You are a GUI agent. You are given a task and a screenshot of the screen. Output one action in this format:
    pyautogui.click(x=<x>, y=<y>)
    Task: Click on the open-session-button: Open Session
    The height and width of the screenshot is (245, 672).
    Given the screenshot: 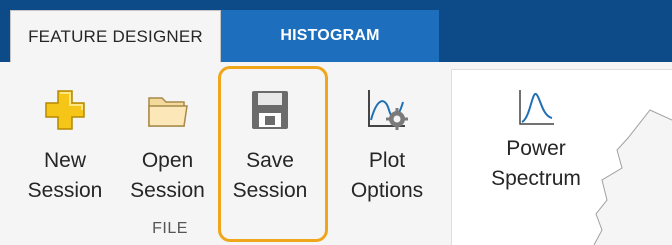 What is the action you would take?
    pyautogui.click(x=167, y=147)
    